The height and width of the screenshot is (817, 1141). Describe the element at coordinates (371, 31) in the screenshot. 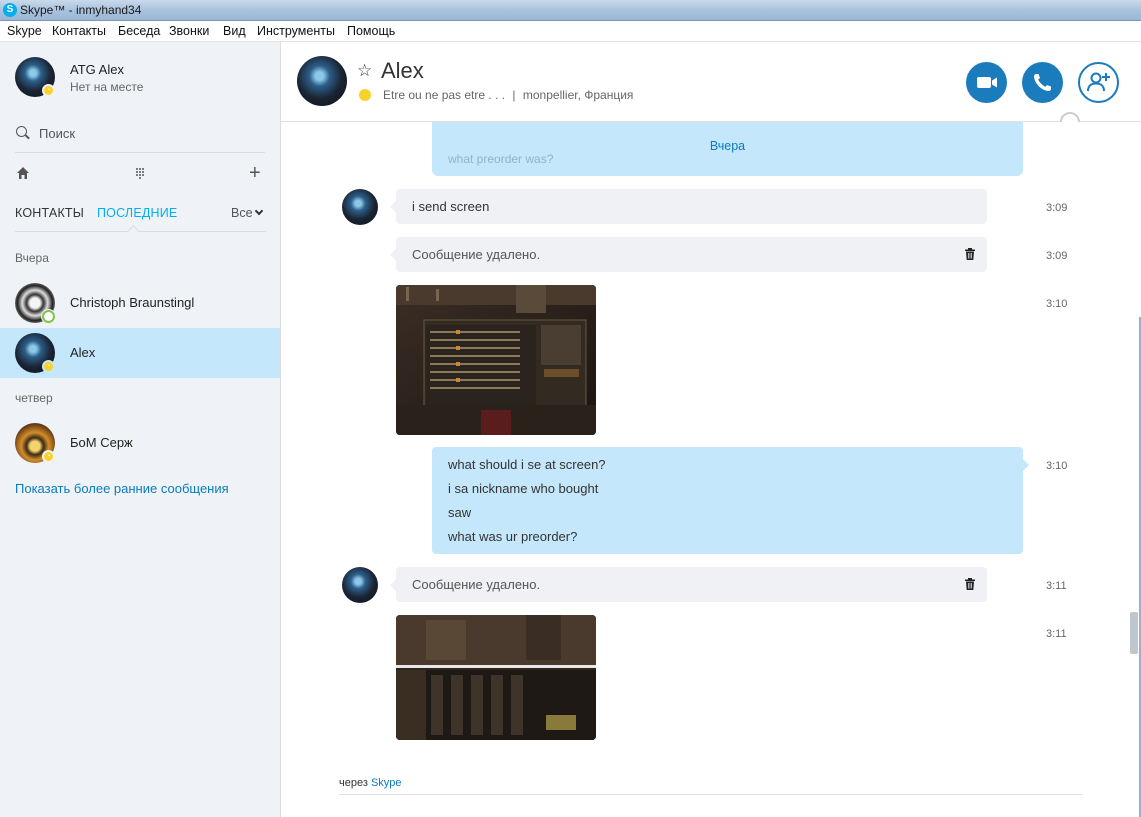

I see `menu-help: Помощь` at that location.